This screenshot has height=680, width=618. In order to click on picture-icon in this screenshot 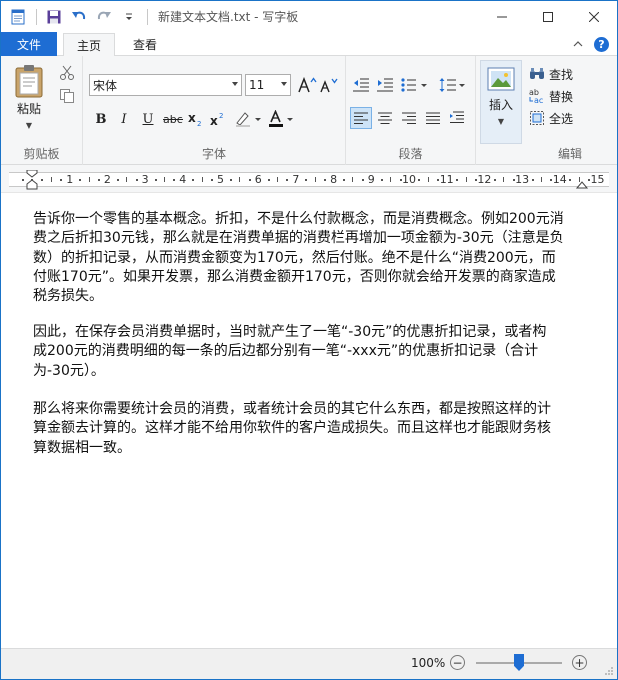, I will do `click(501, 79)`.